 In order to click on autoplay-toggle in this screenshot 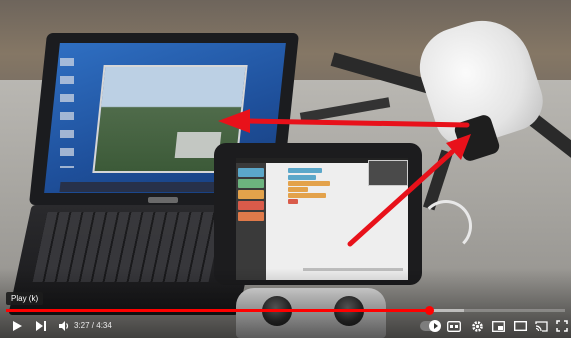, I will do `click(430, 326)`.